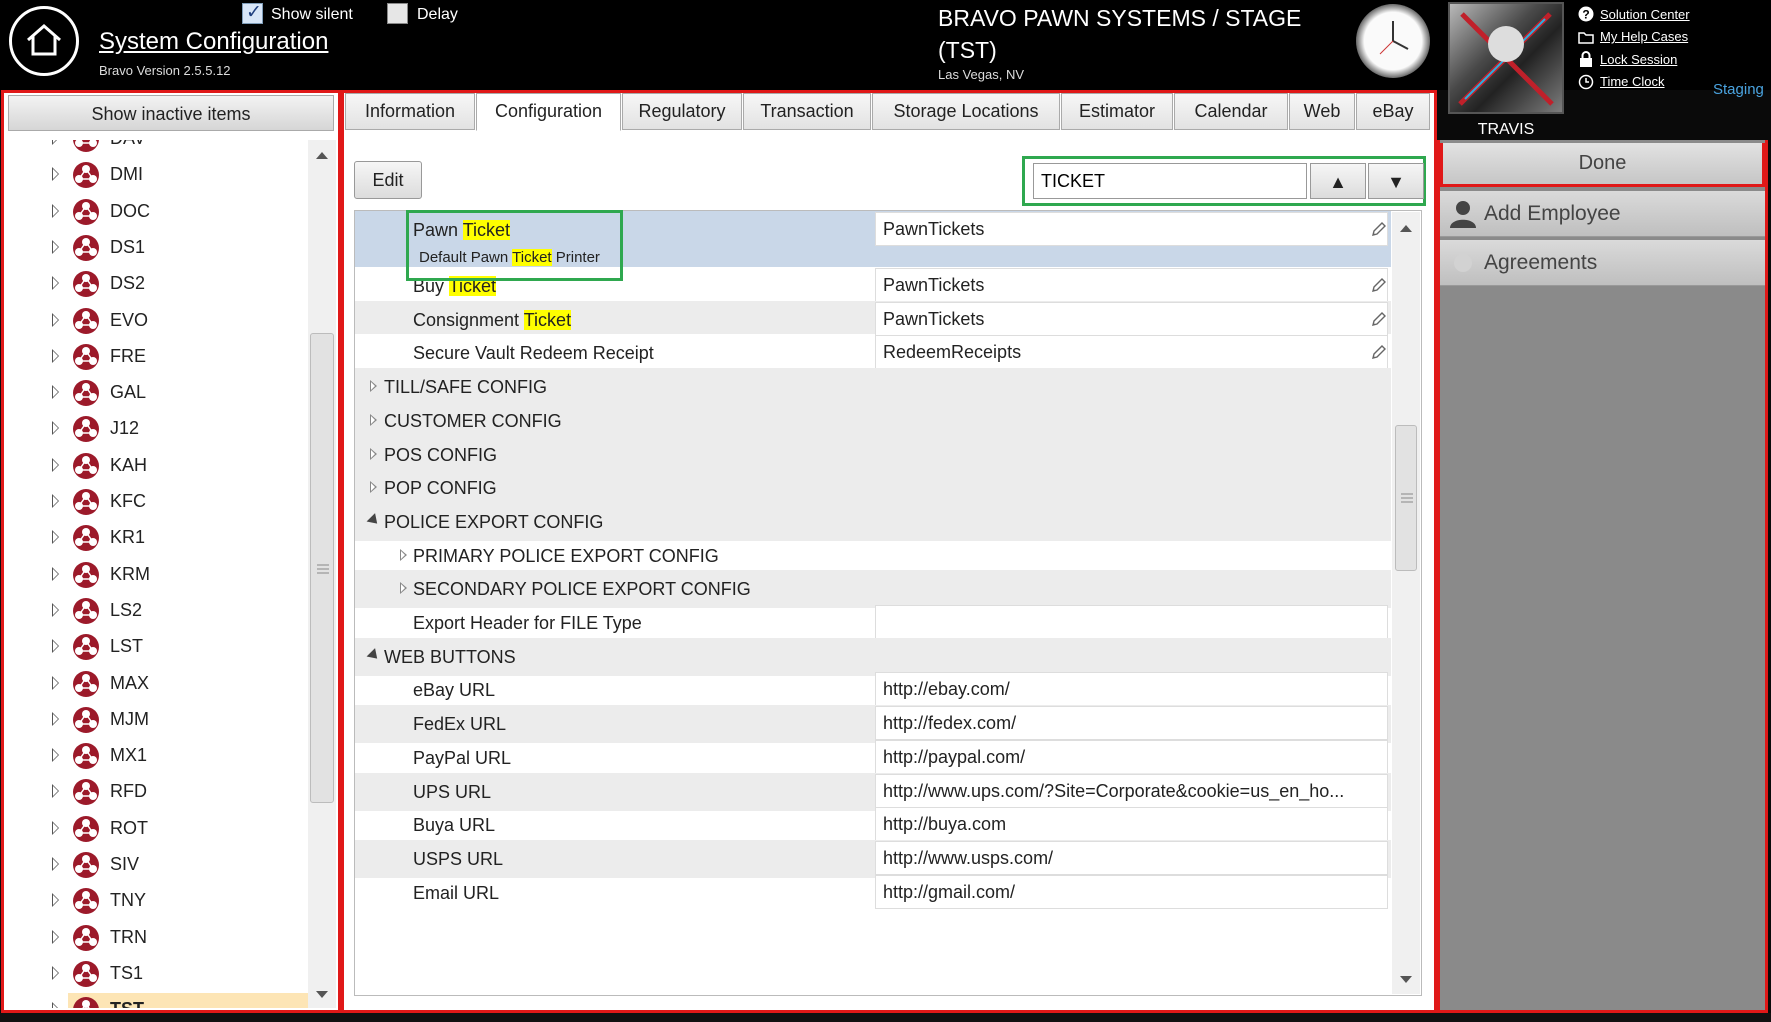  I want to click on config-subgroup-row: PRIMARY POLICE EXPORT CONFIG, so click(873, 556).